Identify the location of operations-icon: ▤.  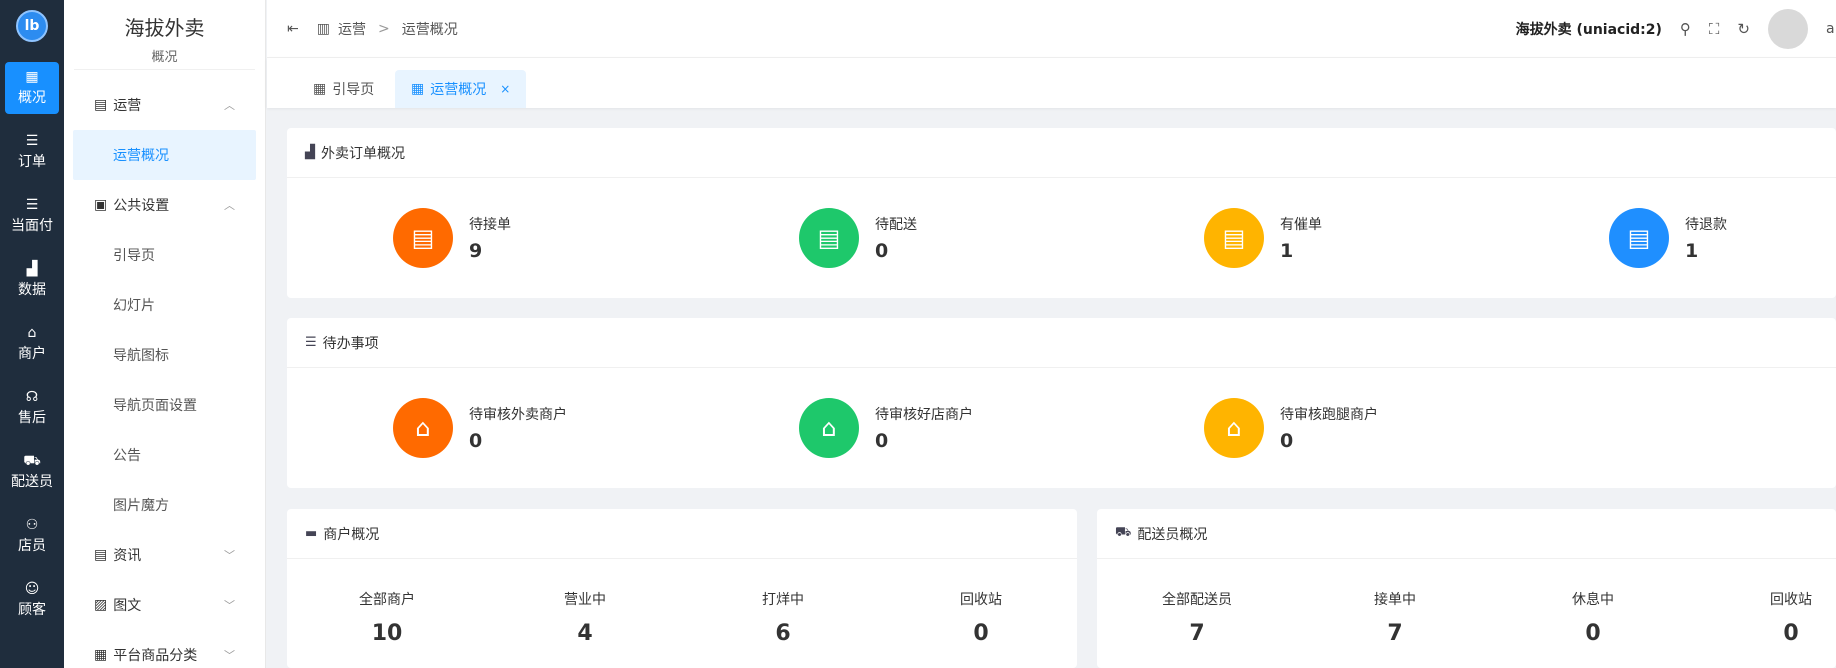
(101, 105).